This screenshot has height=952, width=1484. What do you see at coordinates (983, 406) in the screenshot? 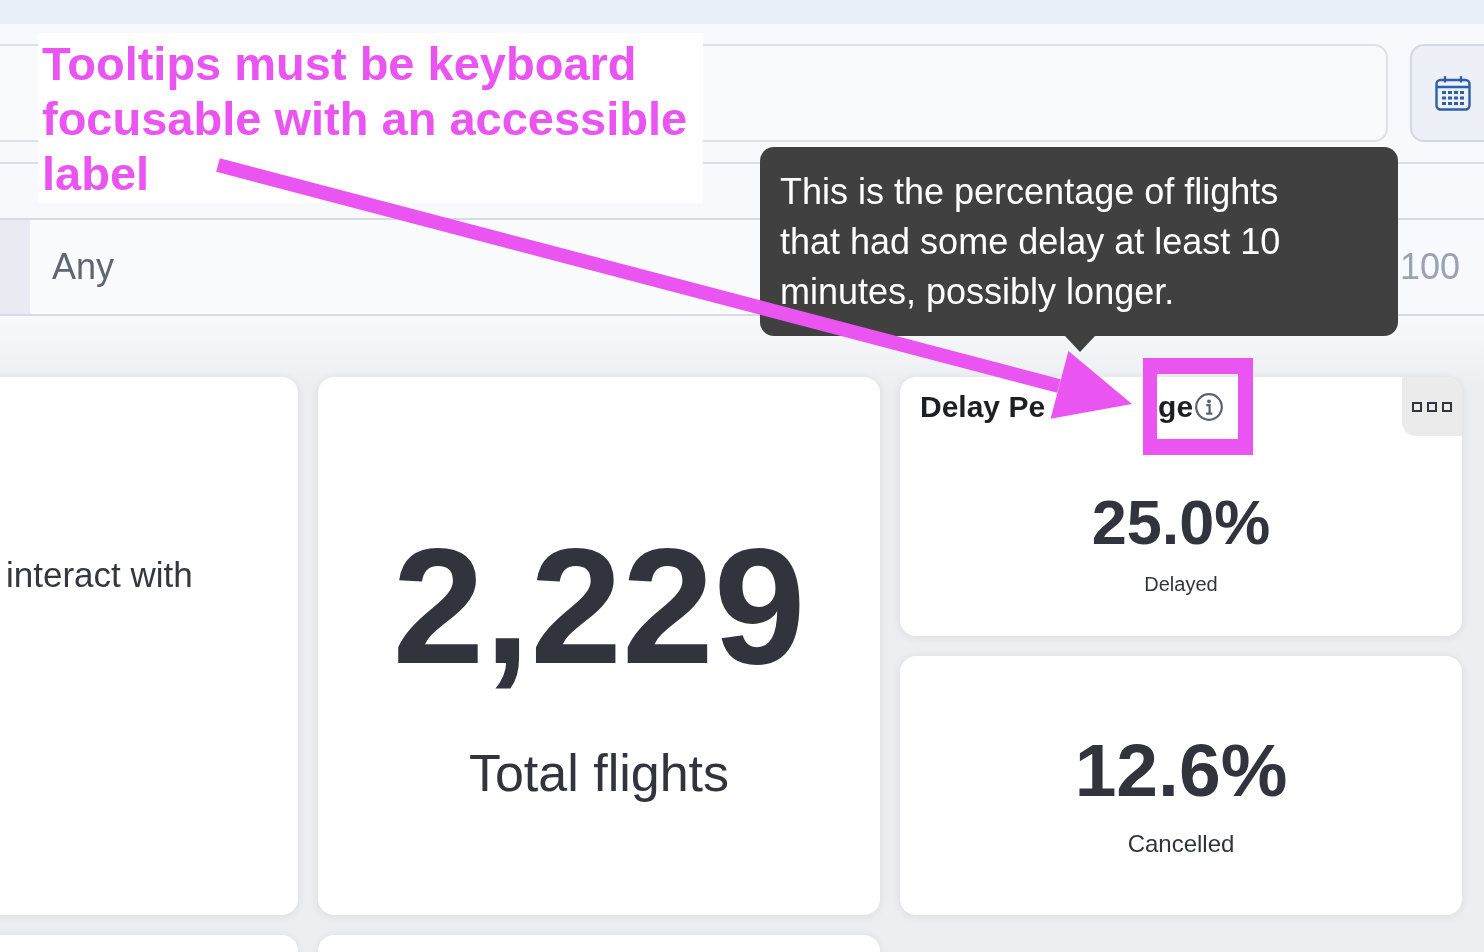
I see `card-title: Delay Pe` at bounding box center [983, 406].